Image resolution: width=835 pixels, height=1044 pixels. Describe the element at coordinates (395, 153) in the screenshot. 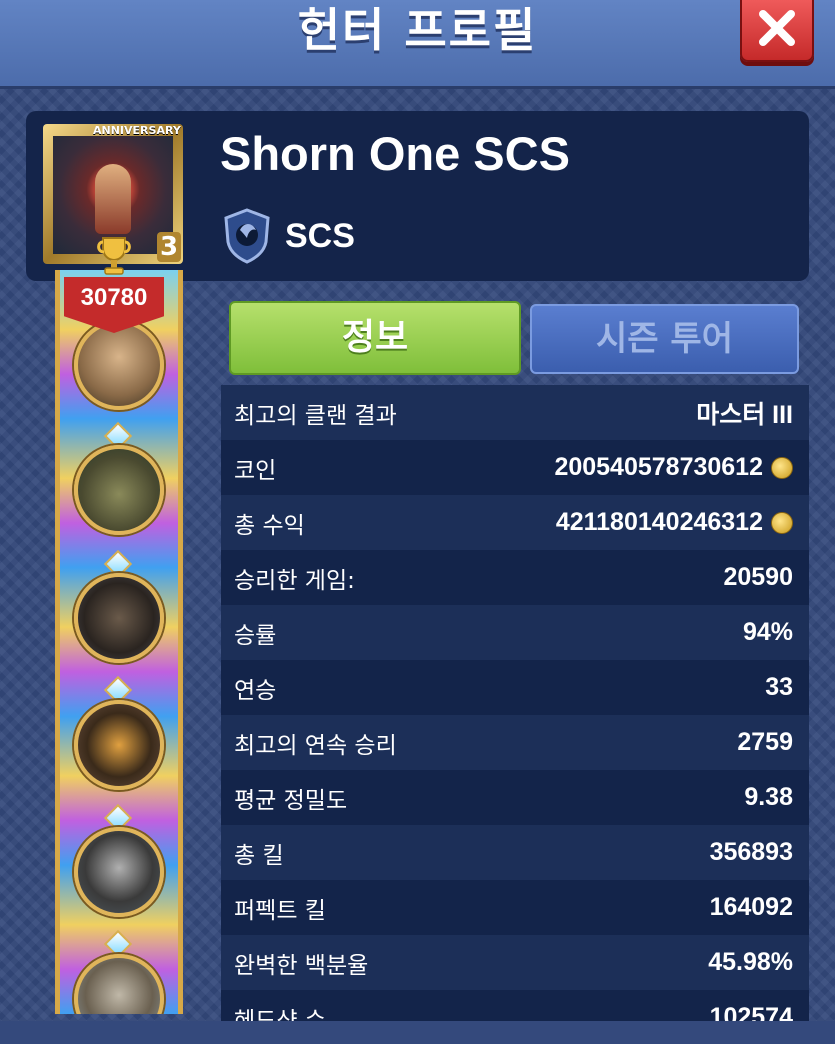

I see `player-name: Shorn One SCS` at that location.